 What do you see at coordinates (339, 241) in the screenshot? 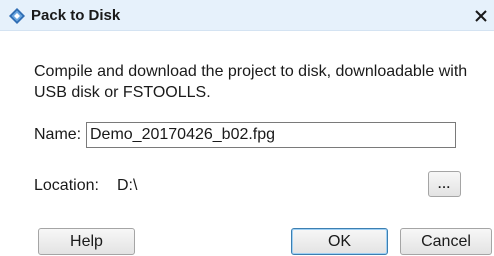
I see `ok-button: OK` at bounding box center [339, 241].